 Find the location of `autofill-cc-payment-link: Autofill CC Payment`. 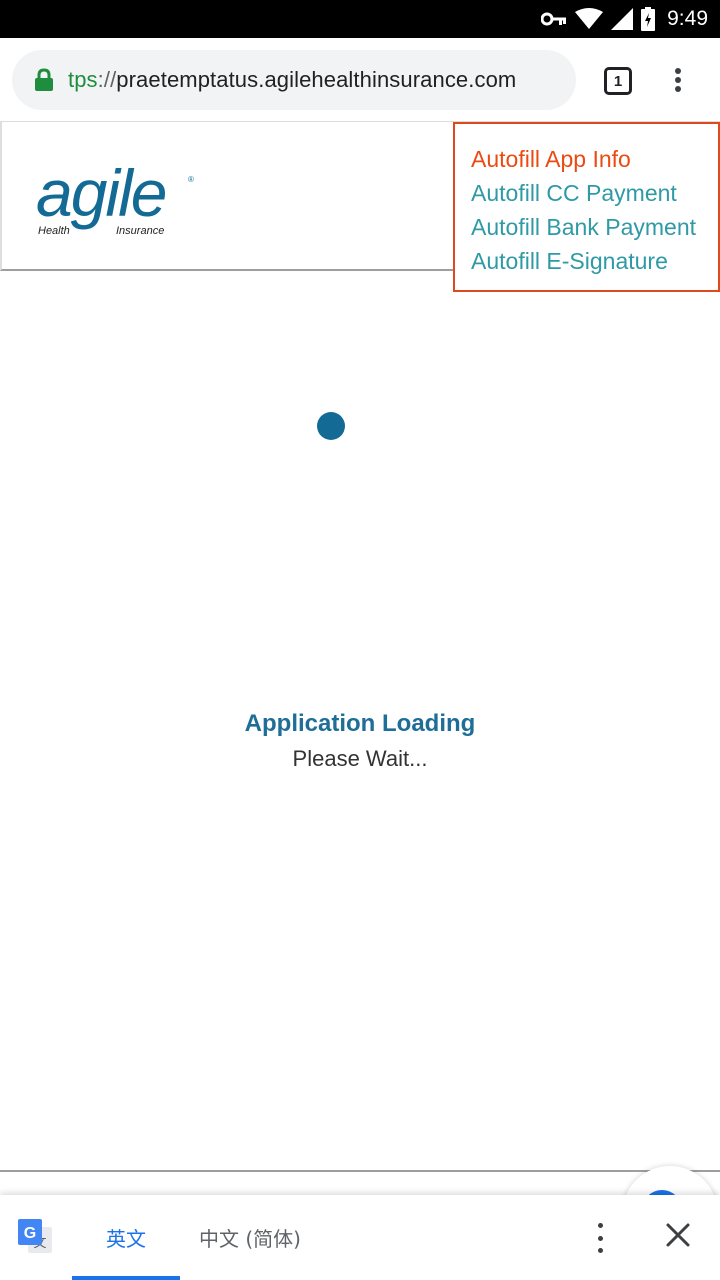

autofill-cc-payment-link: Autofill CC Payment is located at coordinates (594, 193).